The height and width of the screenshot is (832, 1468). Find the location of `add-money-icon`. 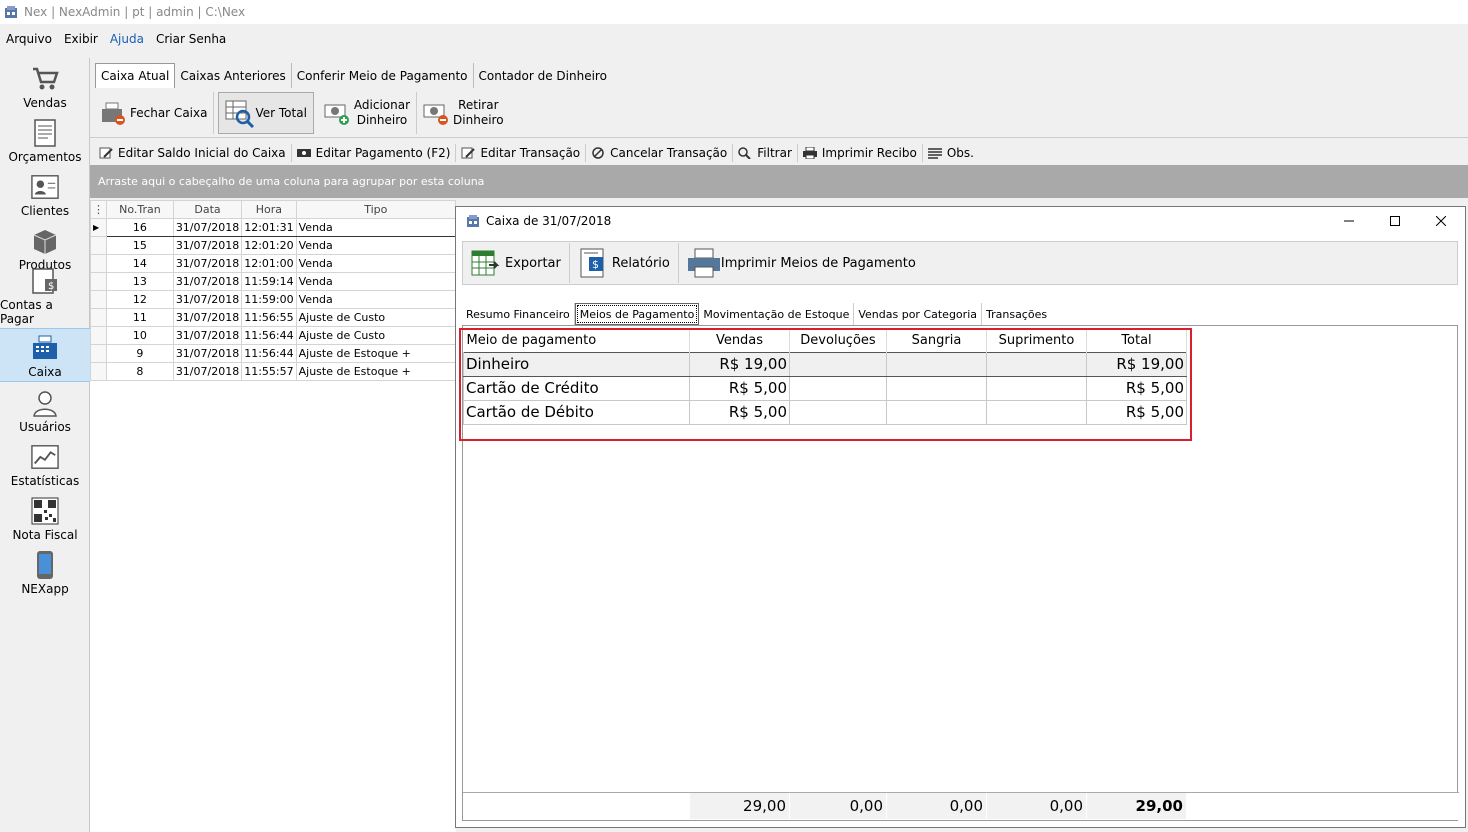

add-money-icon is located at coordinates (337, 113).